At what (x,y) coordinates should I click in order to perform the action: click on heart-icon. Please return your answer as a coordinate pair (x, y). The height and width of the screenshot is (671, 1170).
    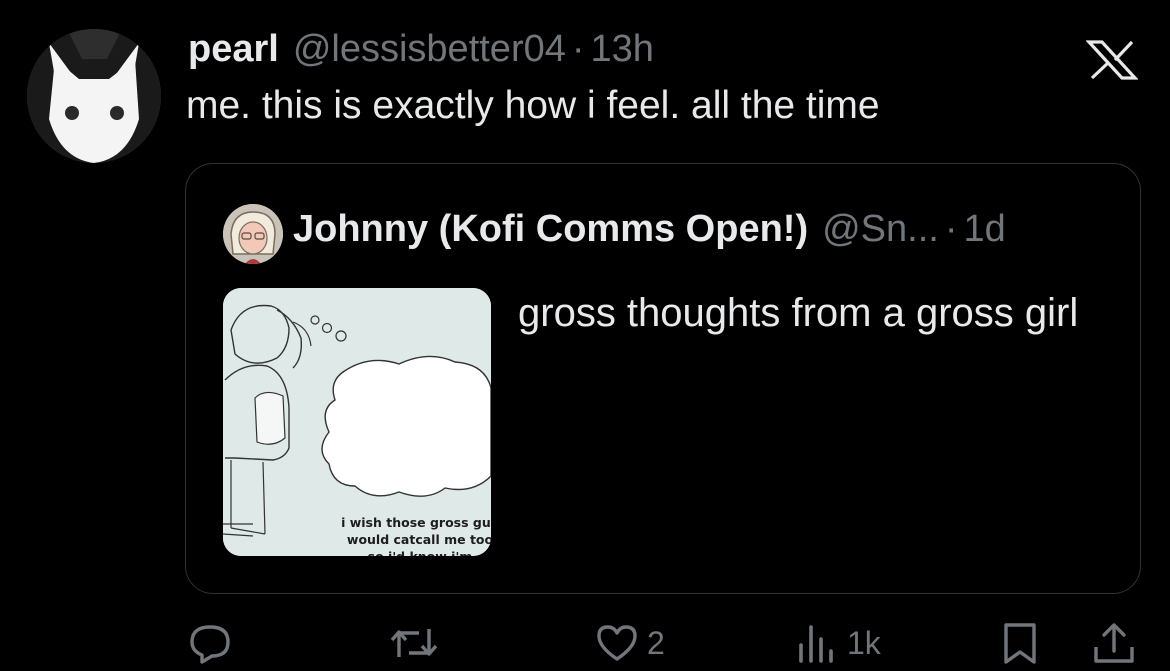
    Looking at the image, I should click on (617, 643).